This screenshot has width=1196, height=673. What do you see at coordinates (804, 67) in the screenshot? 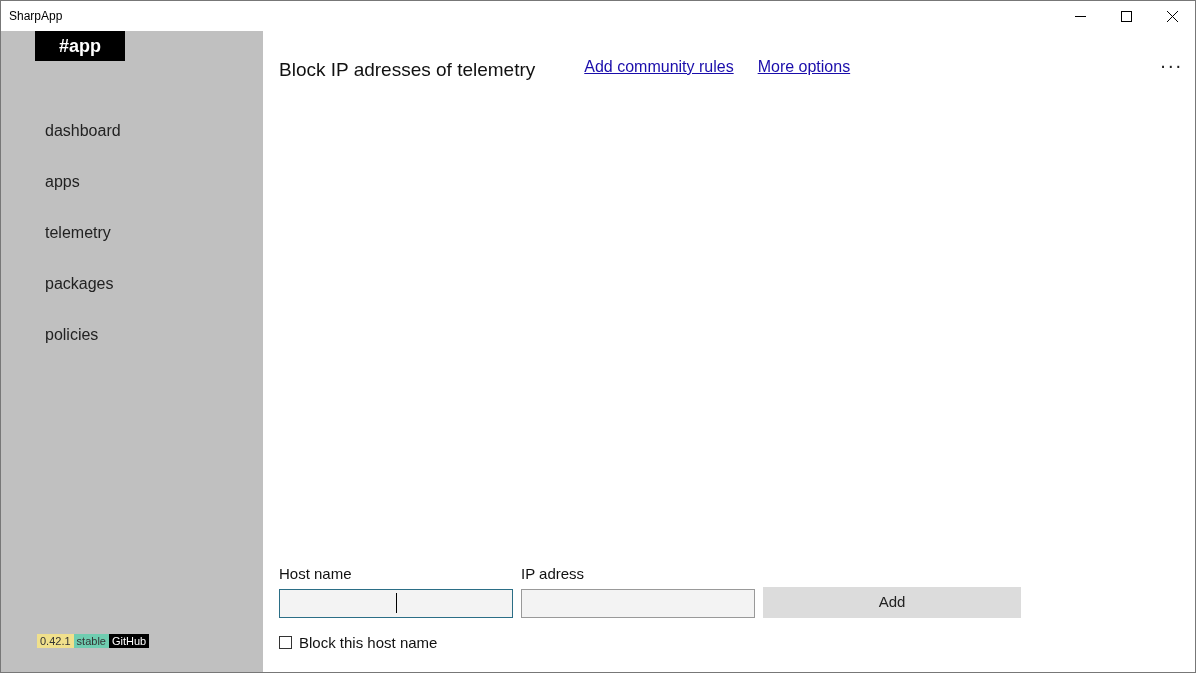
I see `link: More options` at bounding box center [804, 67].